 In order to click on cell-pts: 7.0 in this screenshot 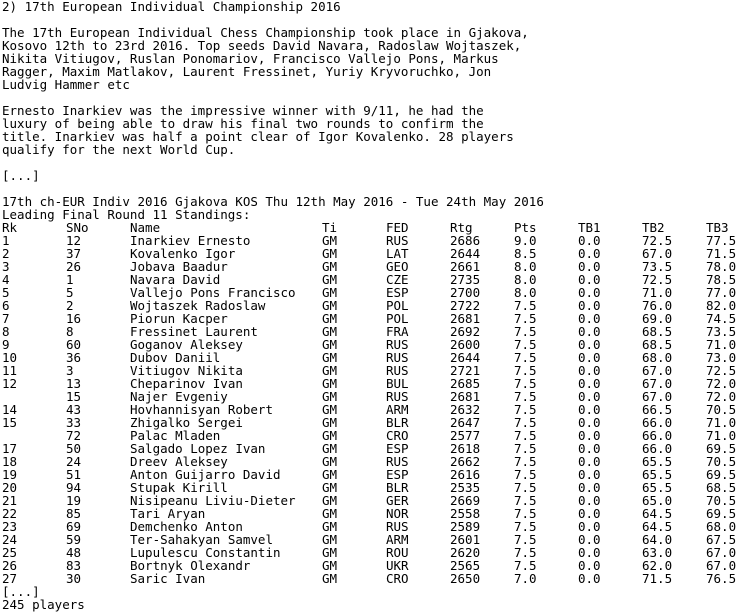, I will do `click(525, 578)`.